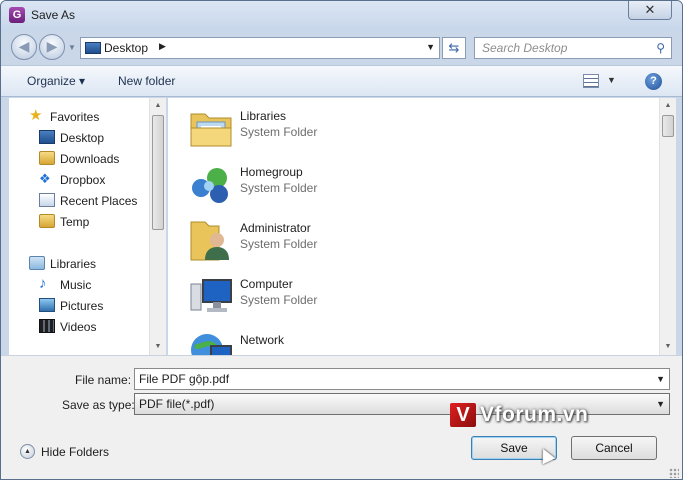 Image resolution: width=683 pixels, height=480 pixels. Describe the element at coordinates (653, 81) in the screenshot. I see `help-button: ?` at that location.